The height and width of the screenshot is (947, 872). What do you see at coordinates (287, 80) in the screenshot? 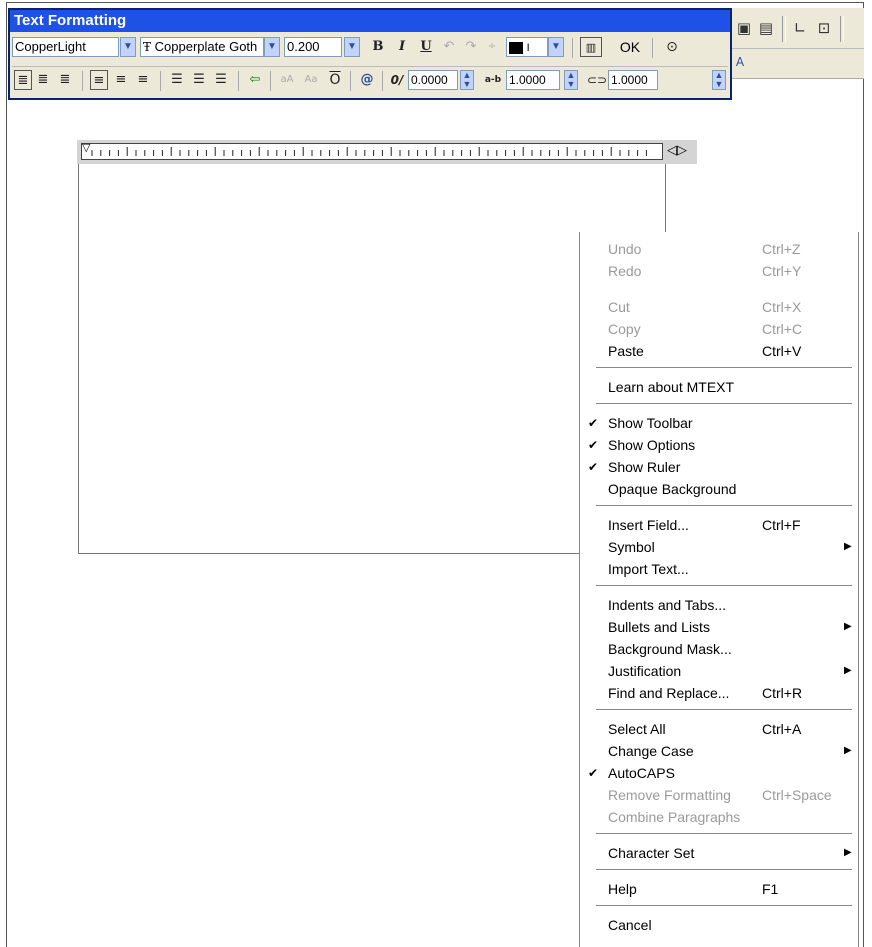
I see `uppercase-icon: aA` at bounding box center [287, 80].